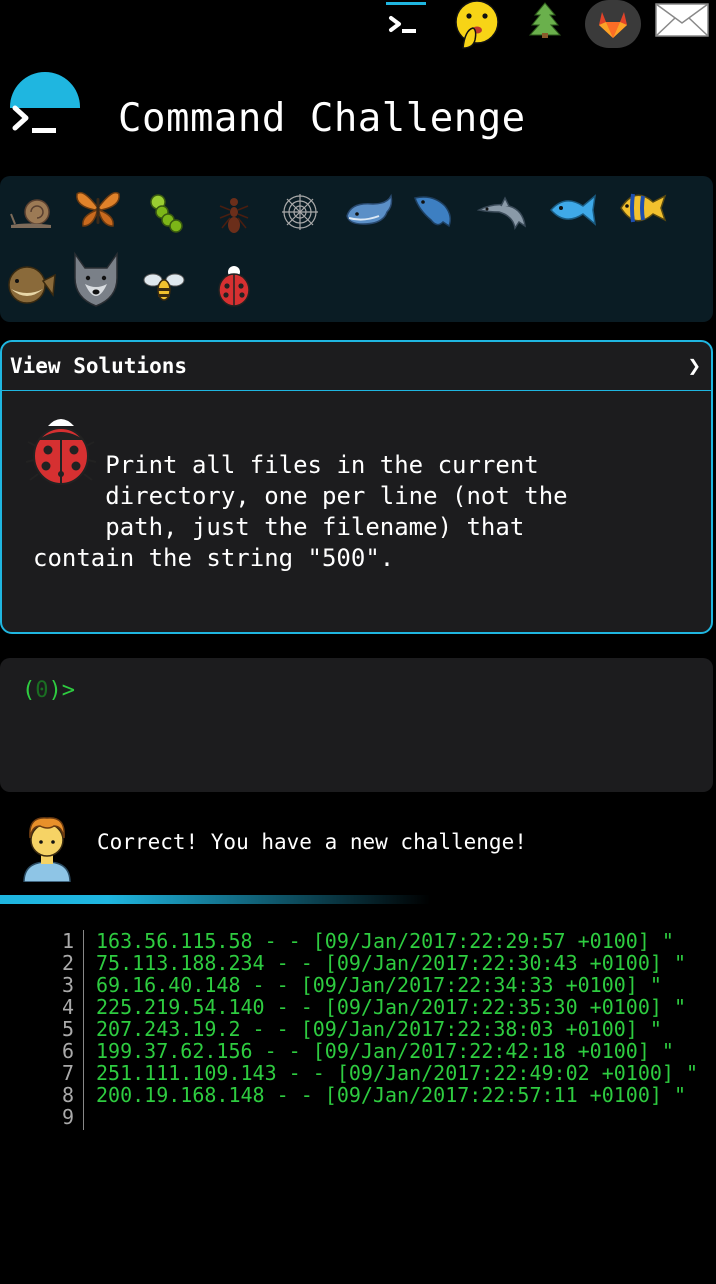 Image resolution: width=716 pixels, height=1284 pixels. Describe the element at coordinates (234, 286) in the screenshot. I see `ladybug-icon` at that location.